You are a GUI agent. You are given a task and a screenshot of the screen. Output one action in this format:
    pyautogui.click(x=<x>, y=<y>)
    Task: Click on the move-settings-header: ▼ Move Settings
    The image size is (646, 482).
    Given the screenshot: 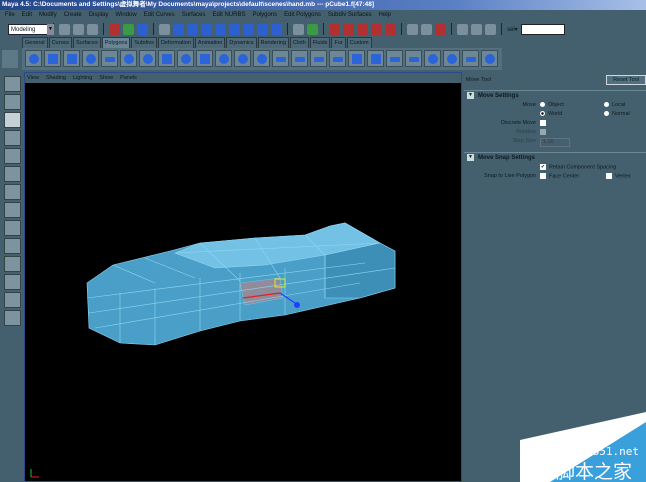 What is the action you would take?
    pyautogui.click(x=555, y=95)
    